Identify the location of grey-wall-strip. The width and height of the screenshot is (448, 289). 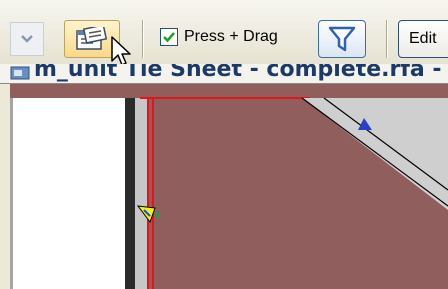
(141, 193).